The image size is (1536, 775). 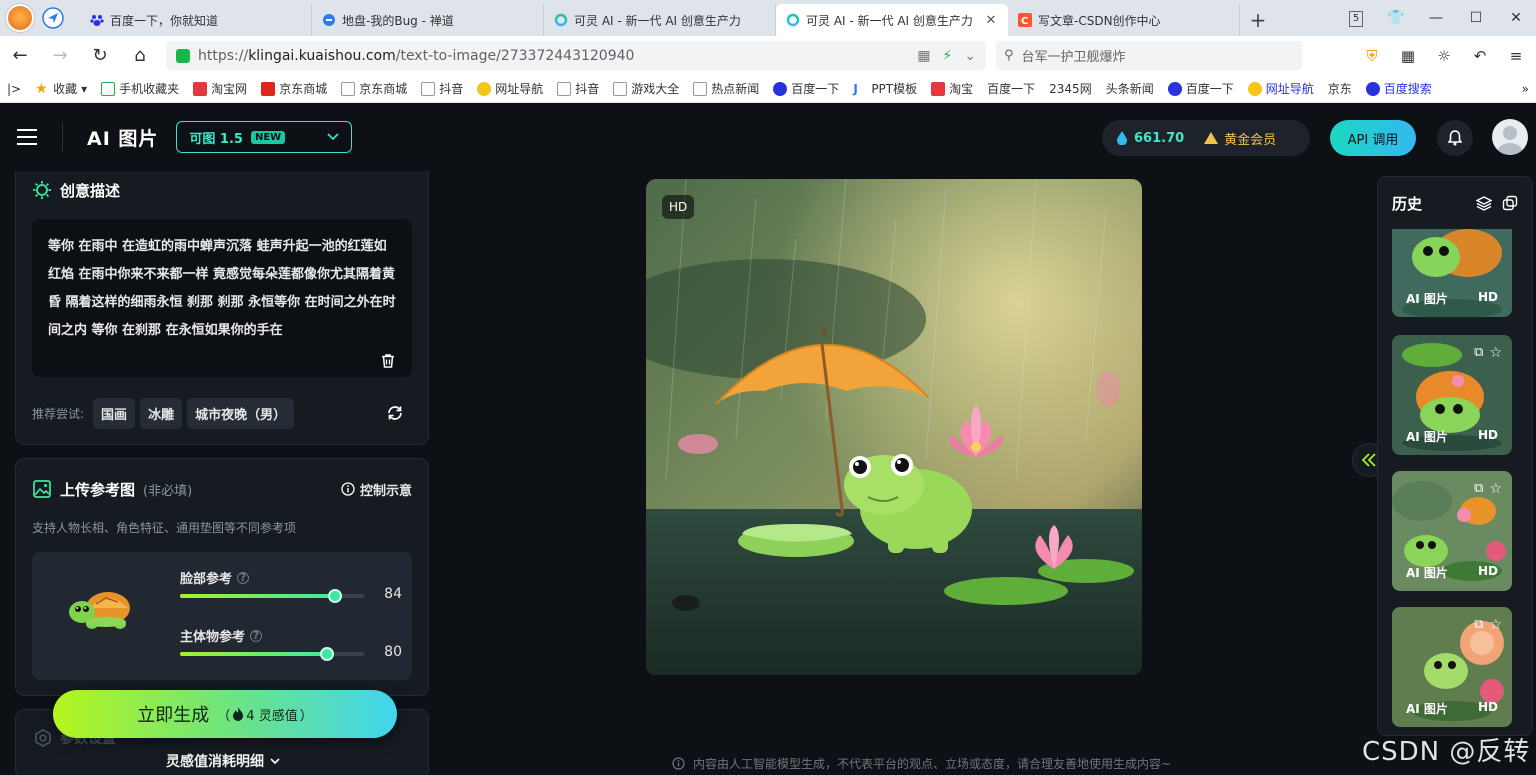 What do you see at coordinates (1396, 18) in the screenshot?
I see `shirt-icon: 👕` at bounding box center [1396, 18].